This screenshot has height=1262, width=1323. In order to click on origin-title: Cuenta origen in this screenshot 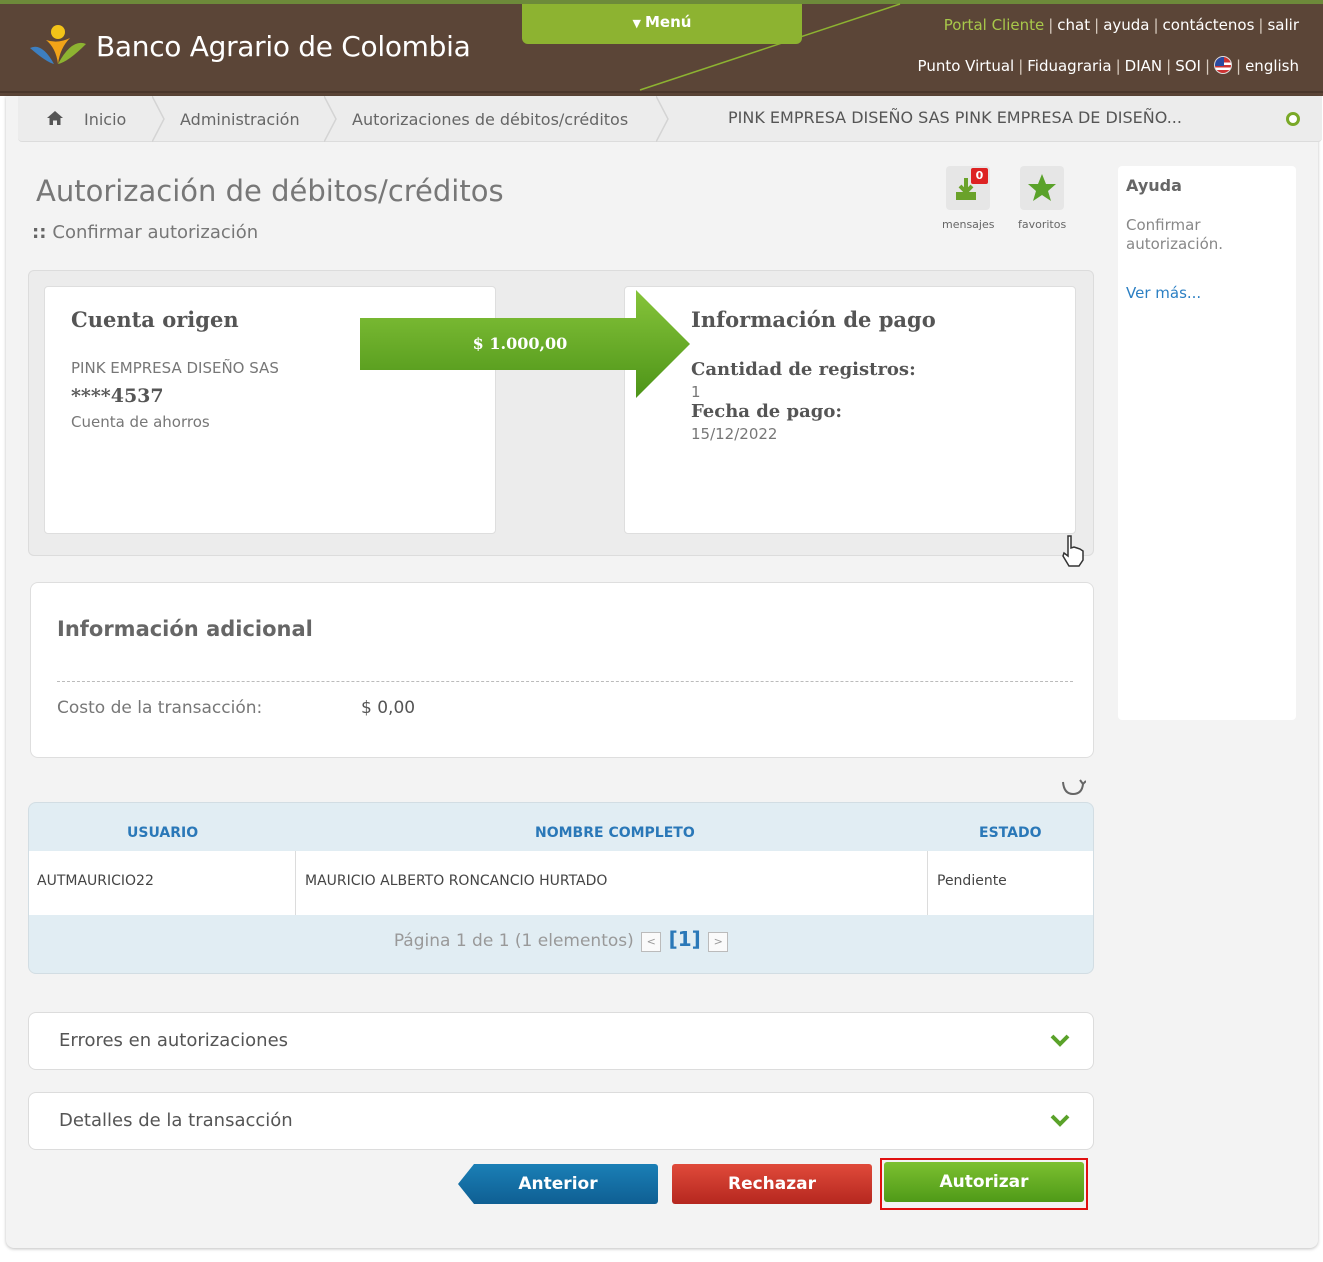, I will do `click(155, 319)`.